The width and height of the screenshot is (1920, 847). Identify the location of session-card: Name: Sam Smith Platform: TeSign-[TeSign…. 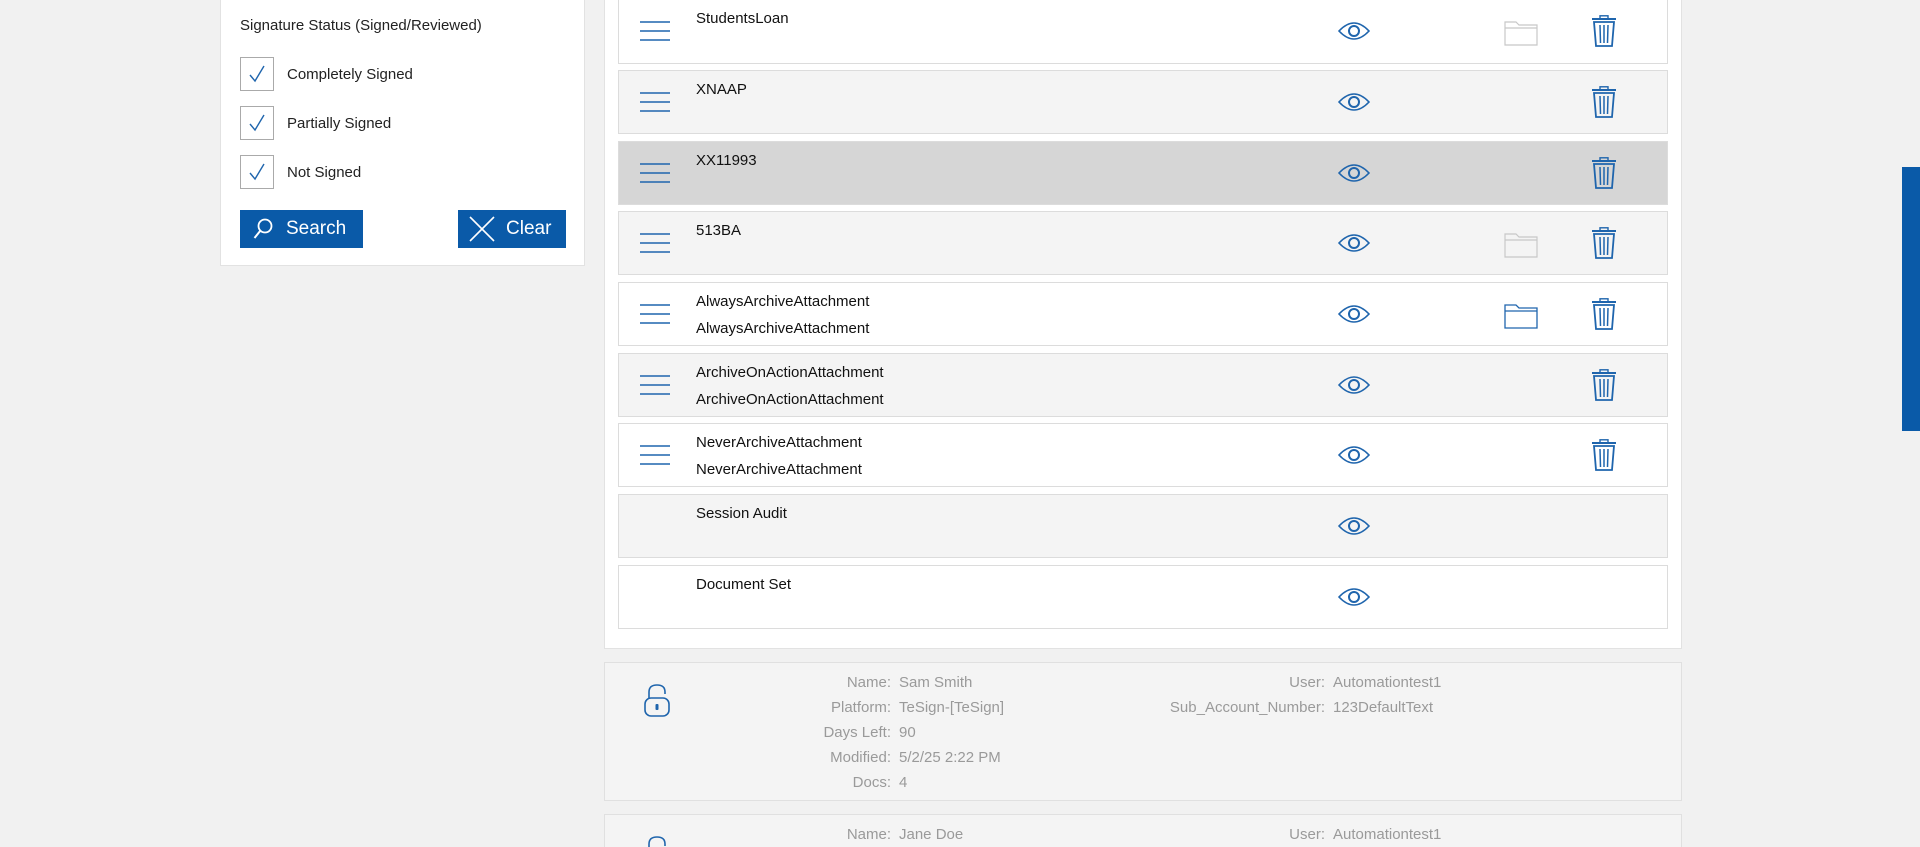
(1143, 731).